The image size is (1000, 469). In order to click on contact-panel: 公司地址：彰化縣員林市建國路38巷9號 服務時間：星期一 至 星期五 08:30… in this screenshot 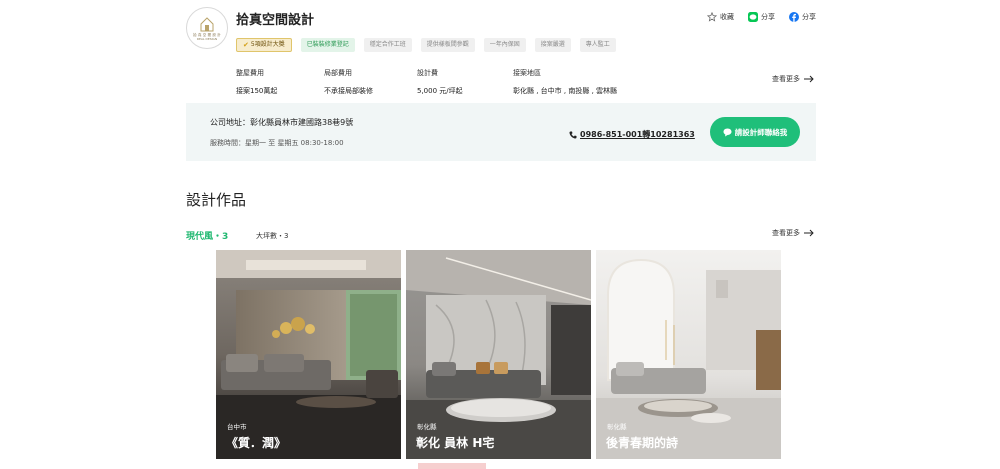, I will do `click(501, 132)`.